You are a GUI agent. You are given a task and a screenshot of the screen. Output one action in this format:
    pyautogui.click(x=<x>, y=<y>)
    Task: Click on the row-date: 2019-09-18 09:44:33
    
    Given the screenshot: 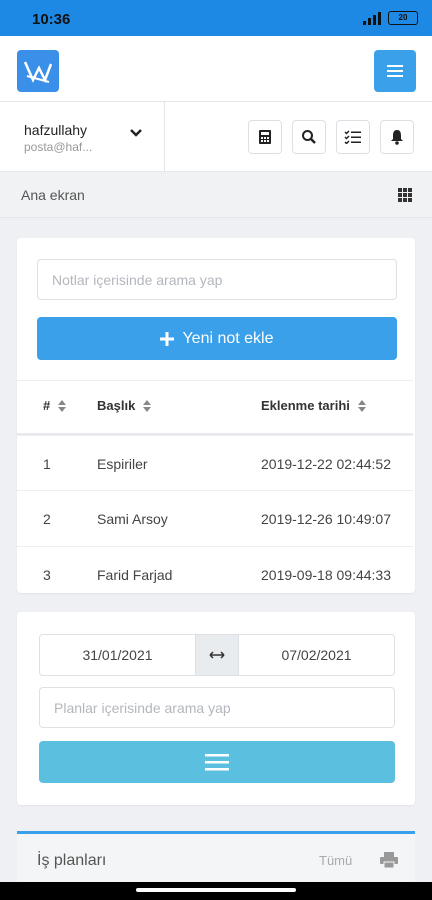 What is the action you would take?
    pyautogui.click(x=326, y=575)
    